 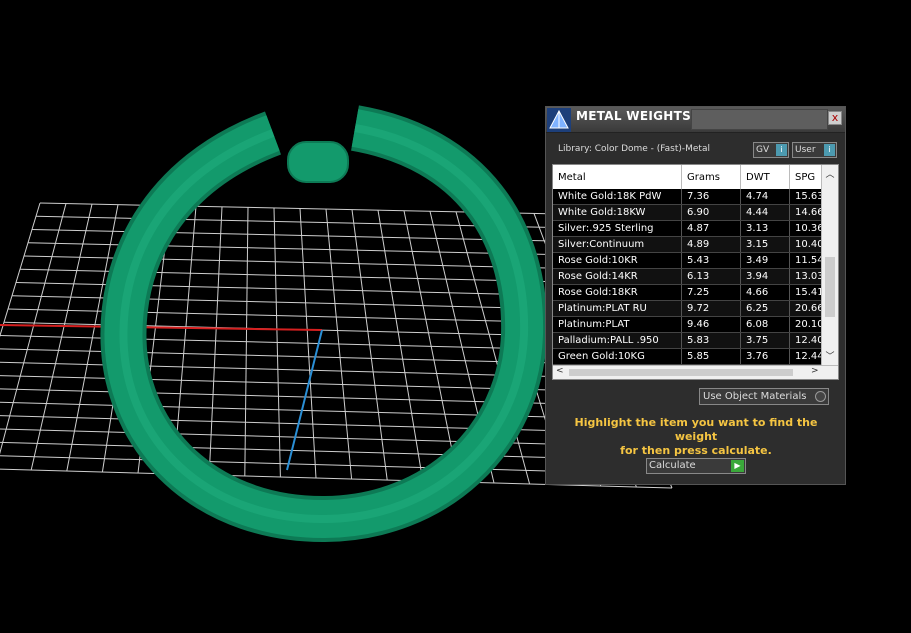 What do you see at coordinates (765, 308) in the screenshot?
I see `cell-dwt: 6.25` at bounding box center [765, 308].